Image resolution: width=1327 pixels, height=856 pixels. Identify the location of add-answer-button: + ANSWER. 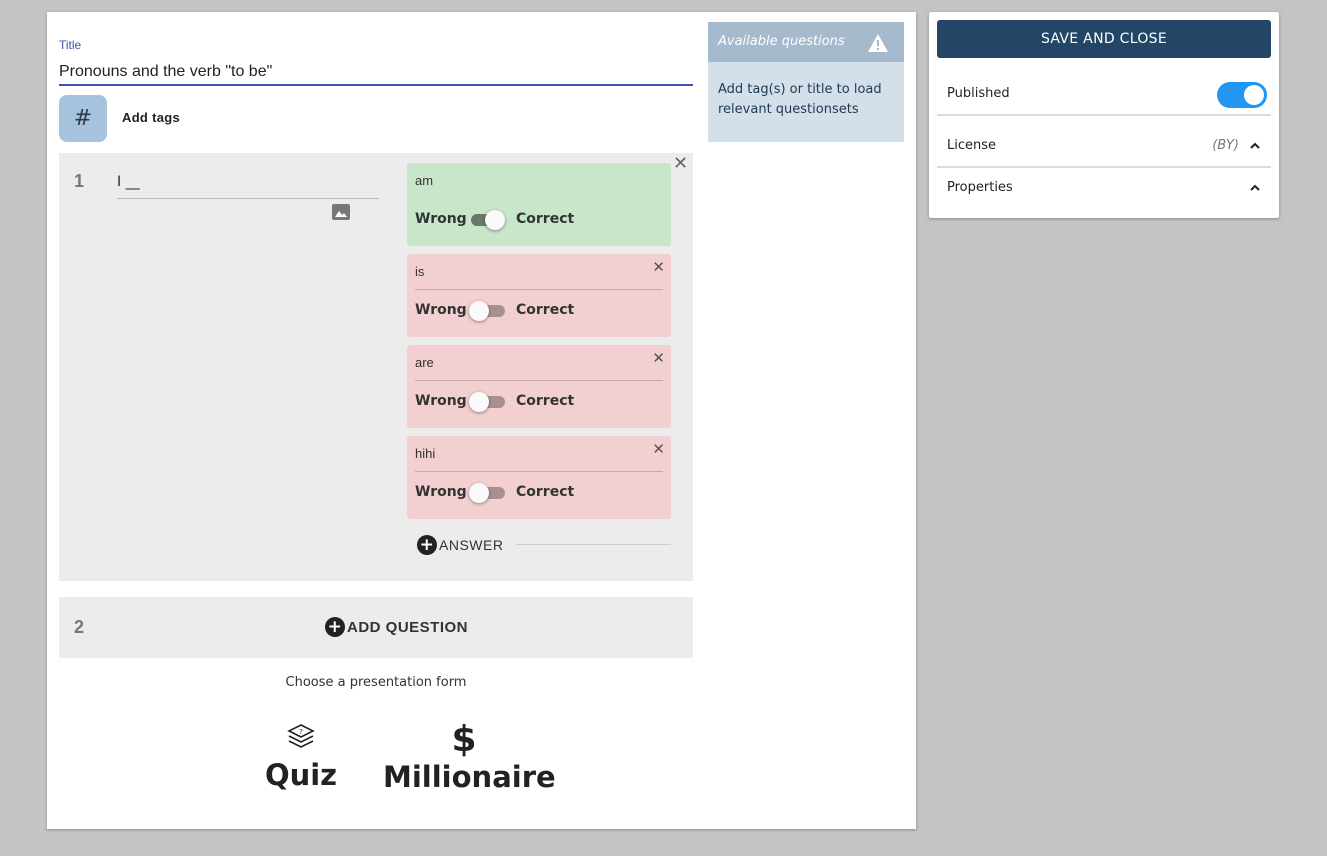
(460, 545).